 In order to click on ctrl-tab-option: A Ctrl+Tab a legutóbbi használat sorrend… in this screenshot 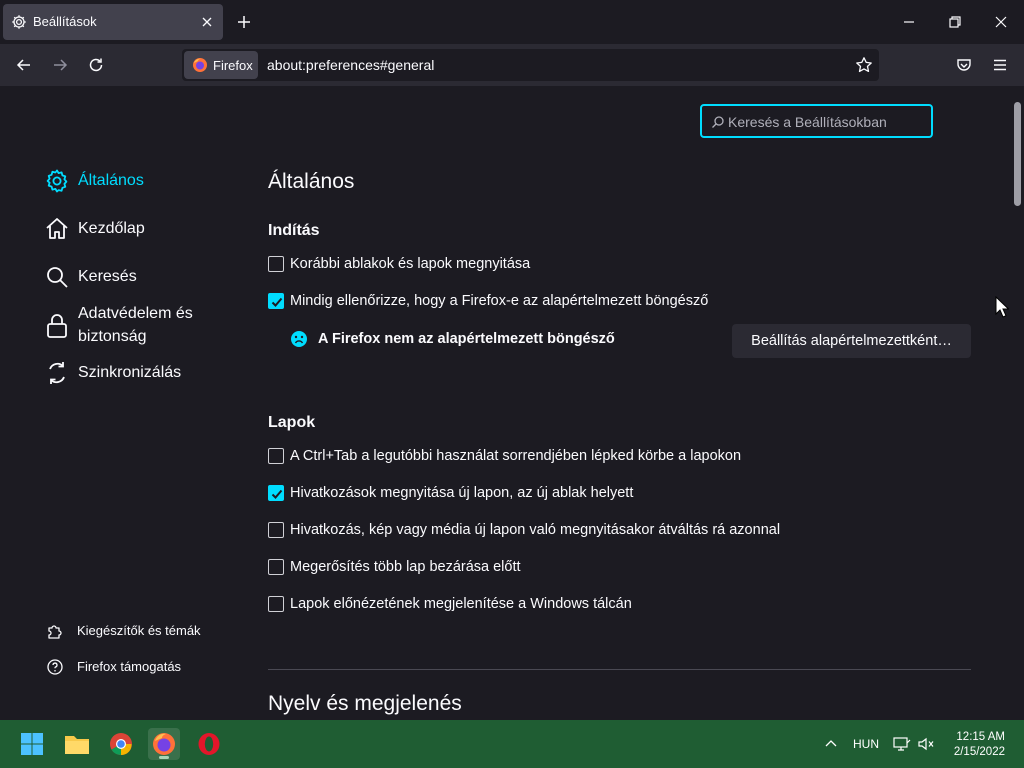, I will do `click(504, 456)`.